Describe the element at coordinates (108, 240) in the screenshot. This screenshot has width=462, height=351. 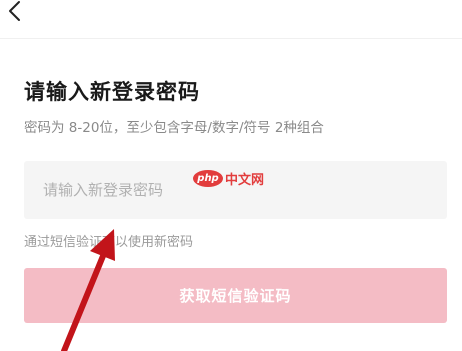
I see `sms-verify-link: 通过短信验证可以使用新密码` at that location.